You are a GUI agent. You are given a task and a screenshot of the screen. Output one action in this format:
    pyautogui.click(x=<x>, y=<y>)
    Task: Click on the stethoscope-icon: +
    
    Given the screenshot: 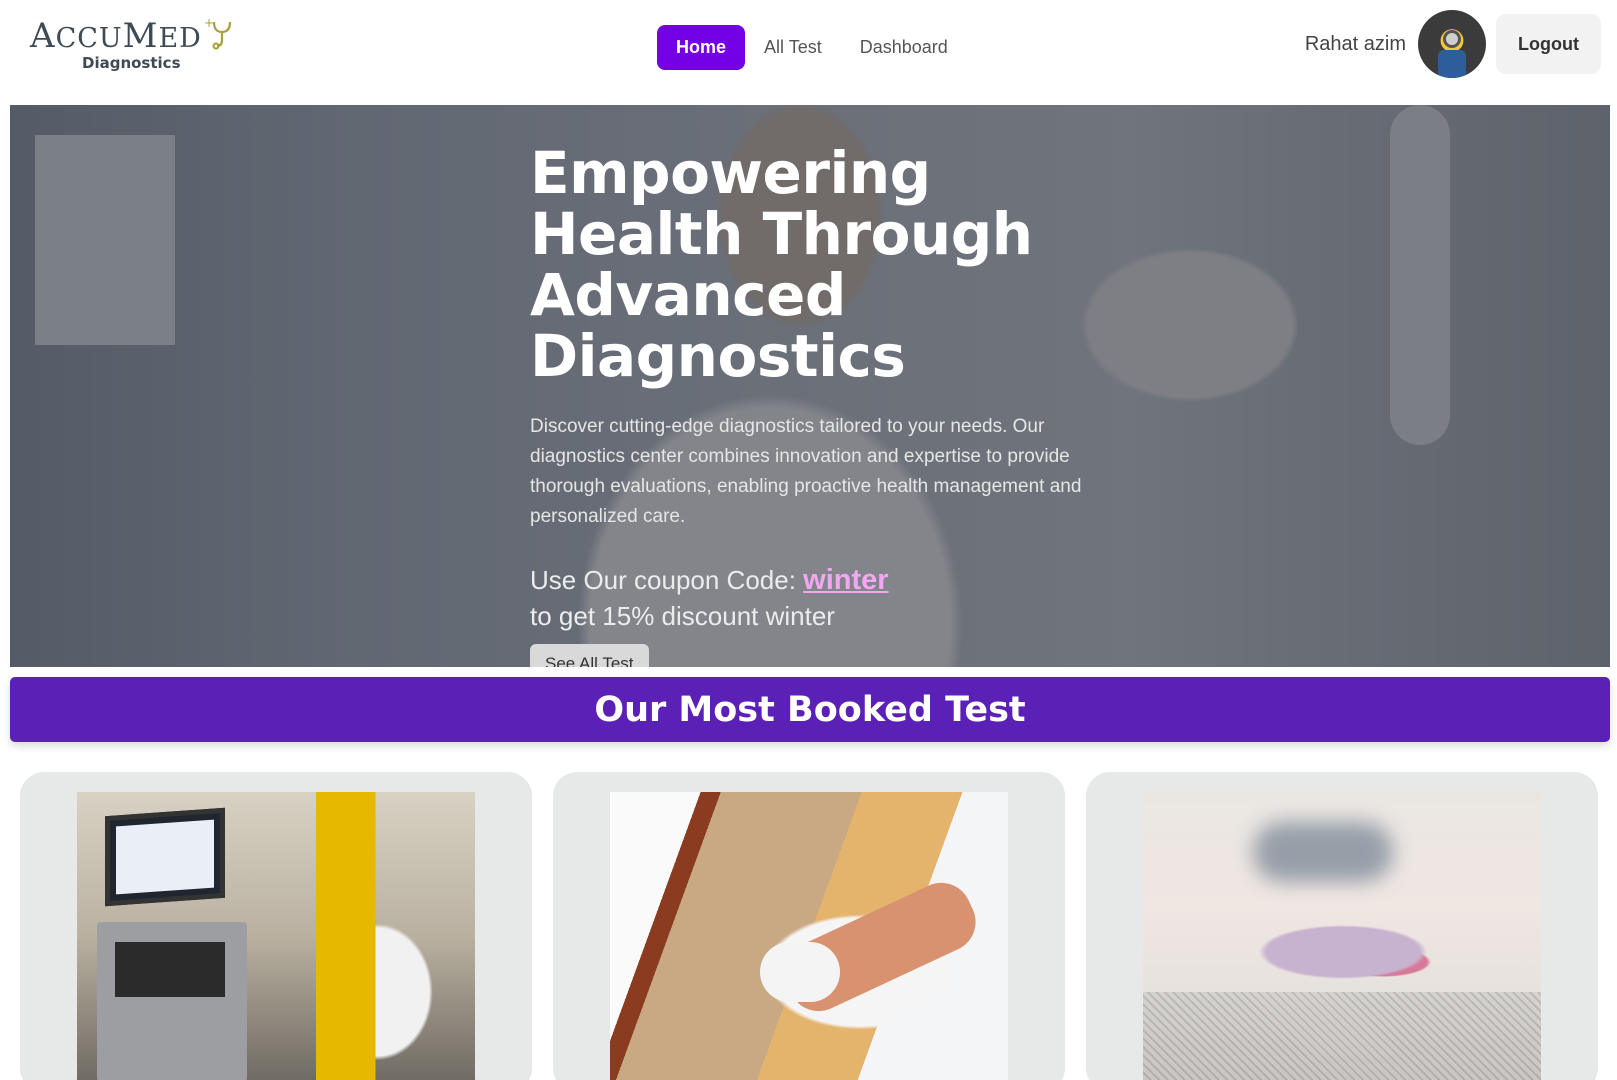 What is the action you would take?
    pyautogui.click(x=218, y=33)
    